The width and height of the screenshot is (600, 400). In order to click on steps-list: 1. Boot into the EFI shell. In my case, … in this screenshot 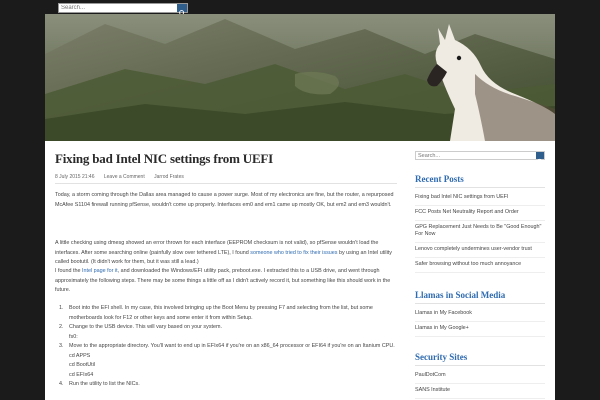, I will do `click(227, 347)`.